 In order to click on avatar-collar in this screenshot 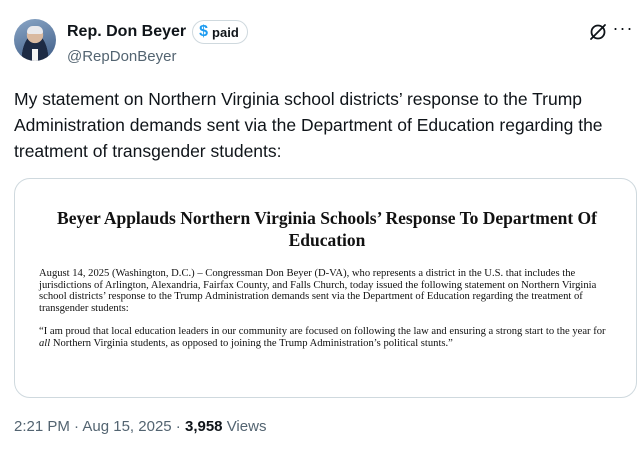, I will do `click(35, 55)`.